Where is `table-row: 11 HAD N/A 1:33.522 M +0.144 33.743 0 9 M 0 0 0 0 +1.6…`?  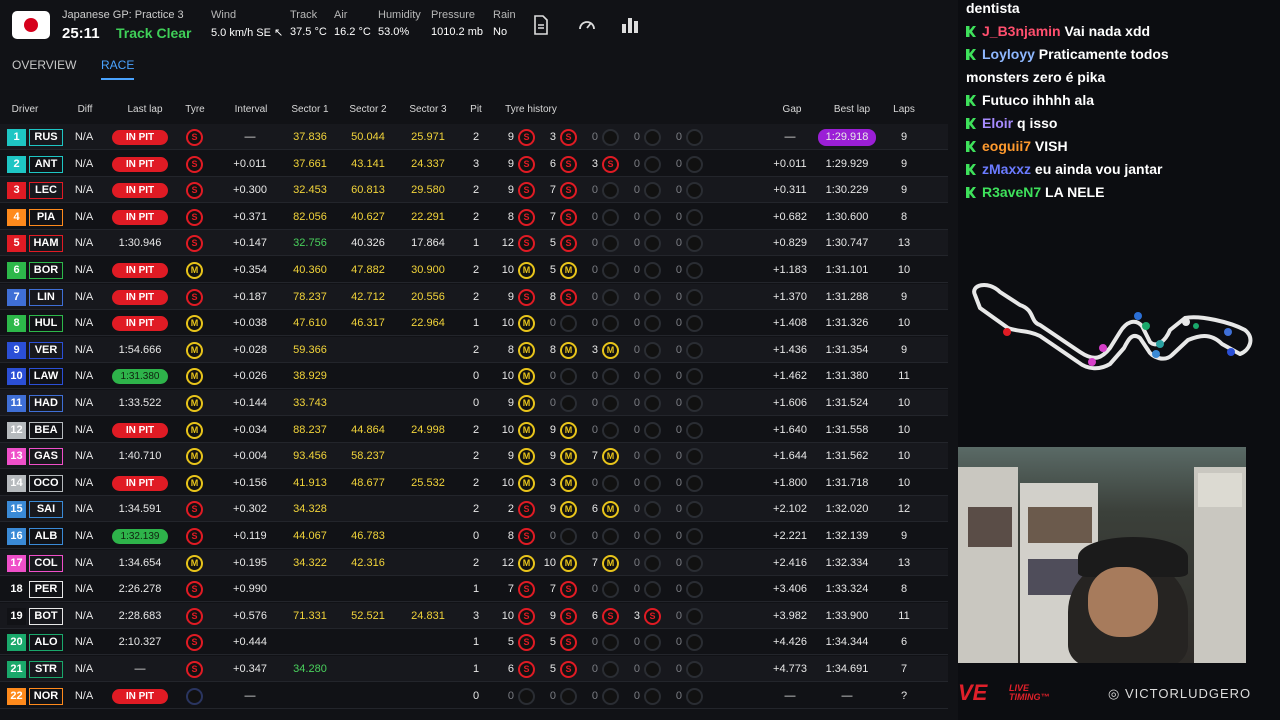
table-row: 11 HAD N/A 1:33.522 M +0.144 33.743 0 9 M 0 0 0 0 +1.6… is located at coordinates (474, 403).